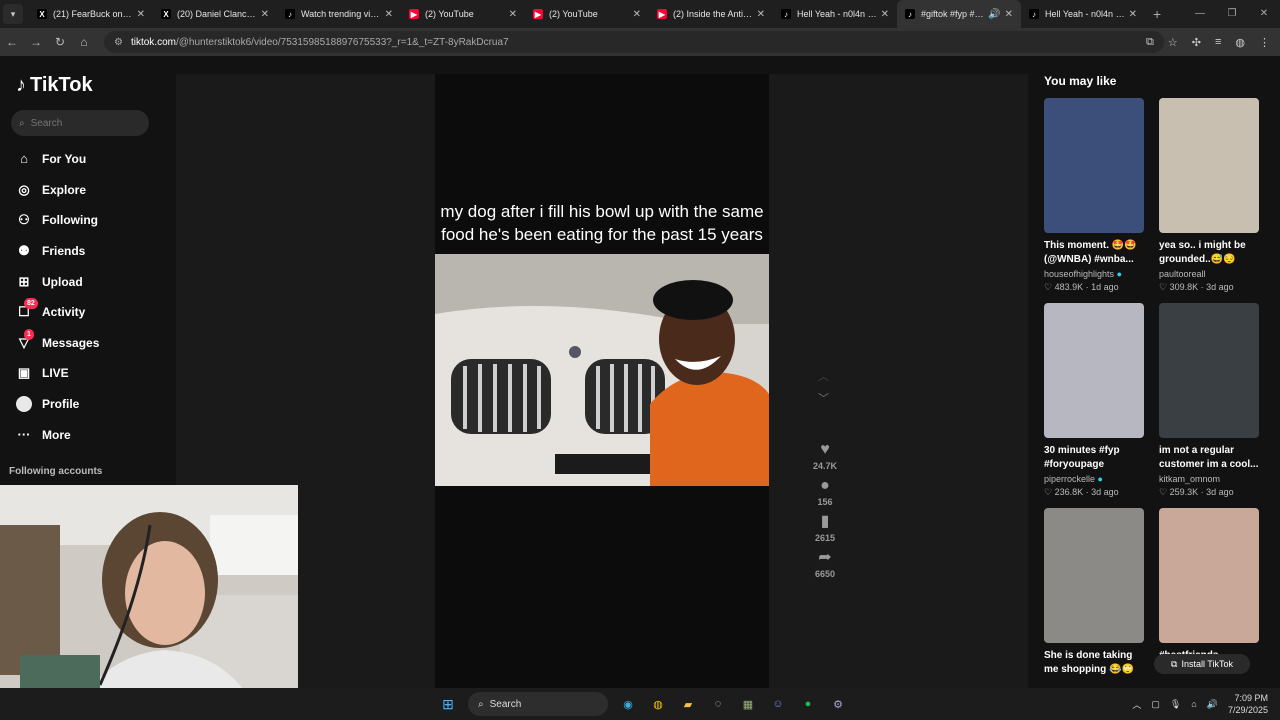 The image size is (1280, 720). What do you see at coordinates (825, 456) in the screenshot?
I see `like-button: ♥ 24.7K` at bounding box center [825, 456].